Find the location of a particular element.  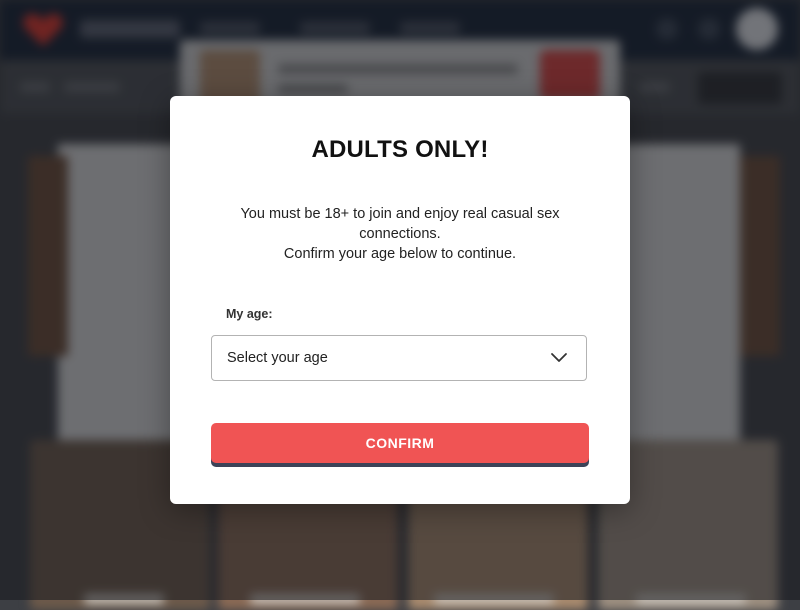

description-line: connections. is located at coordinates (400, 234).